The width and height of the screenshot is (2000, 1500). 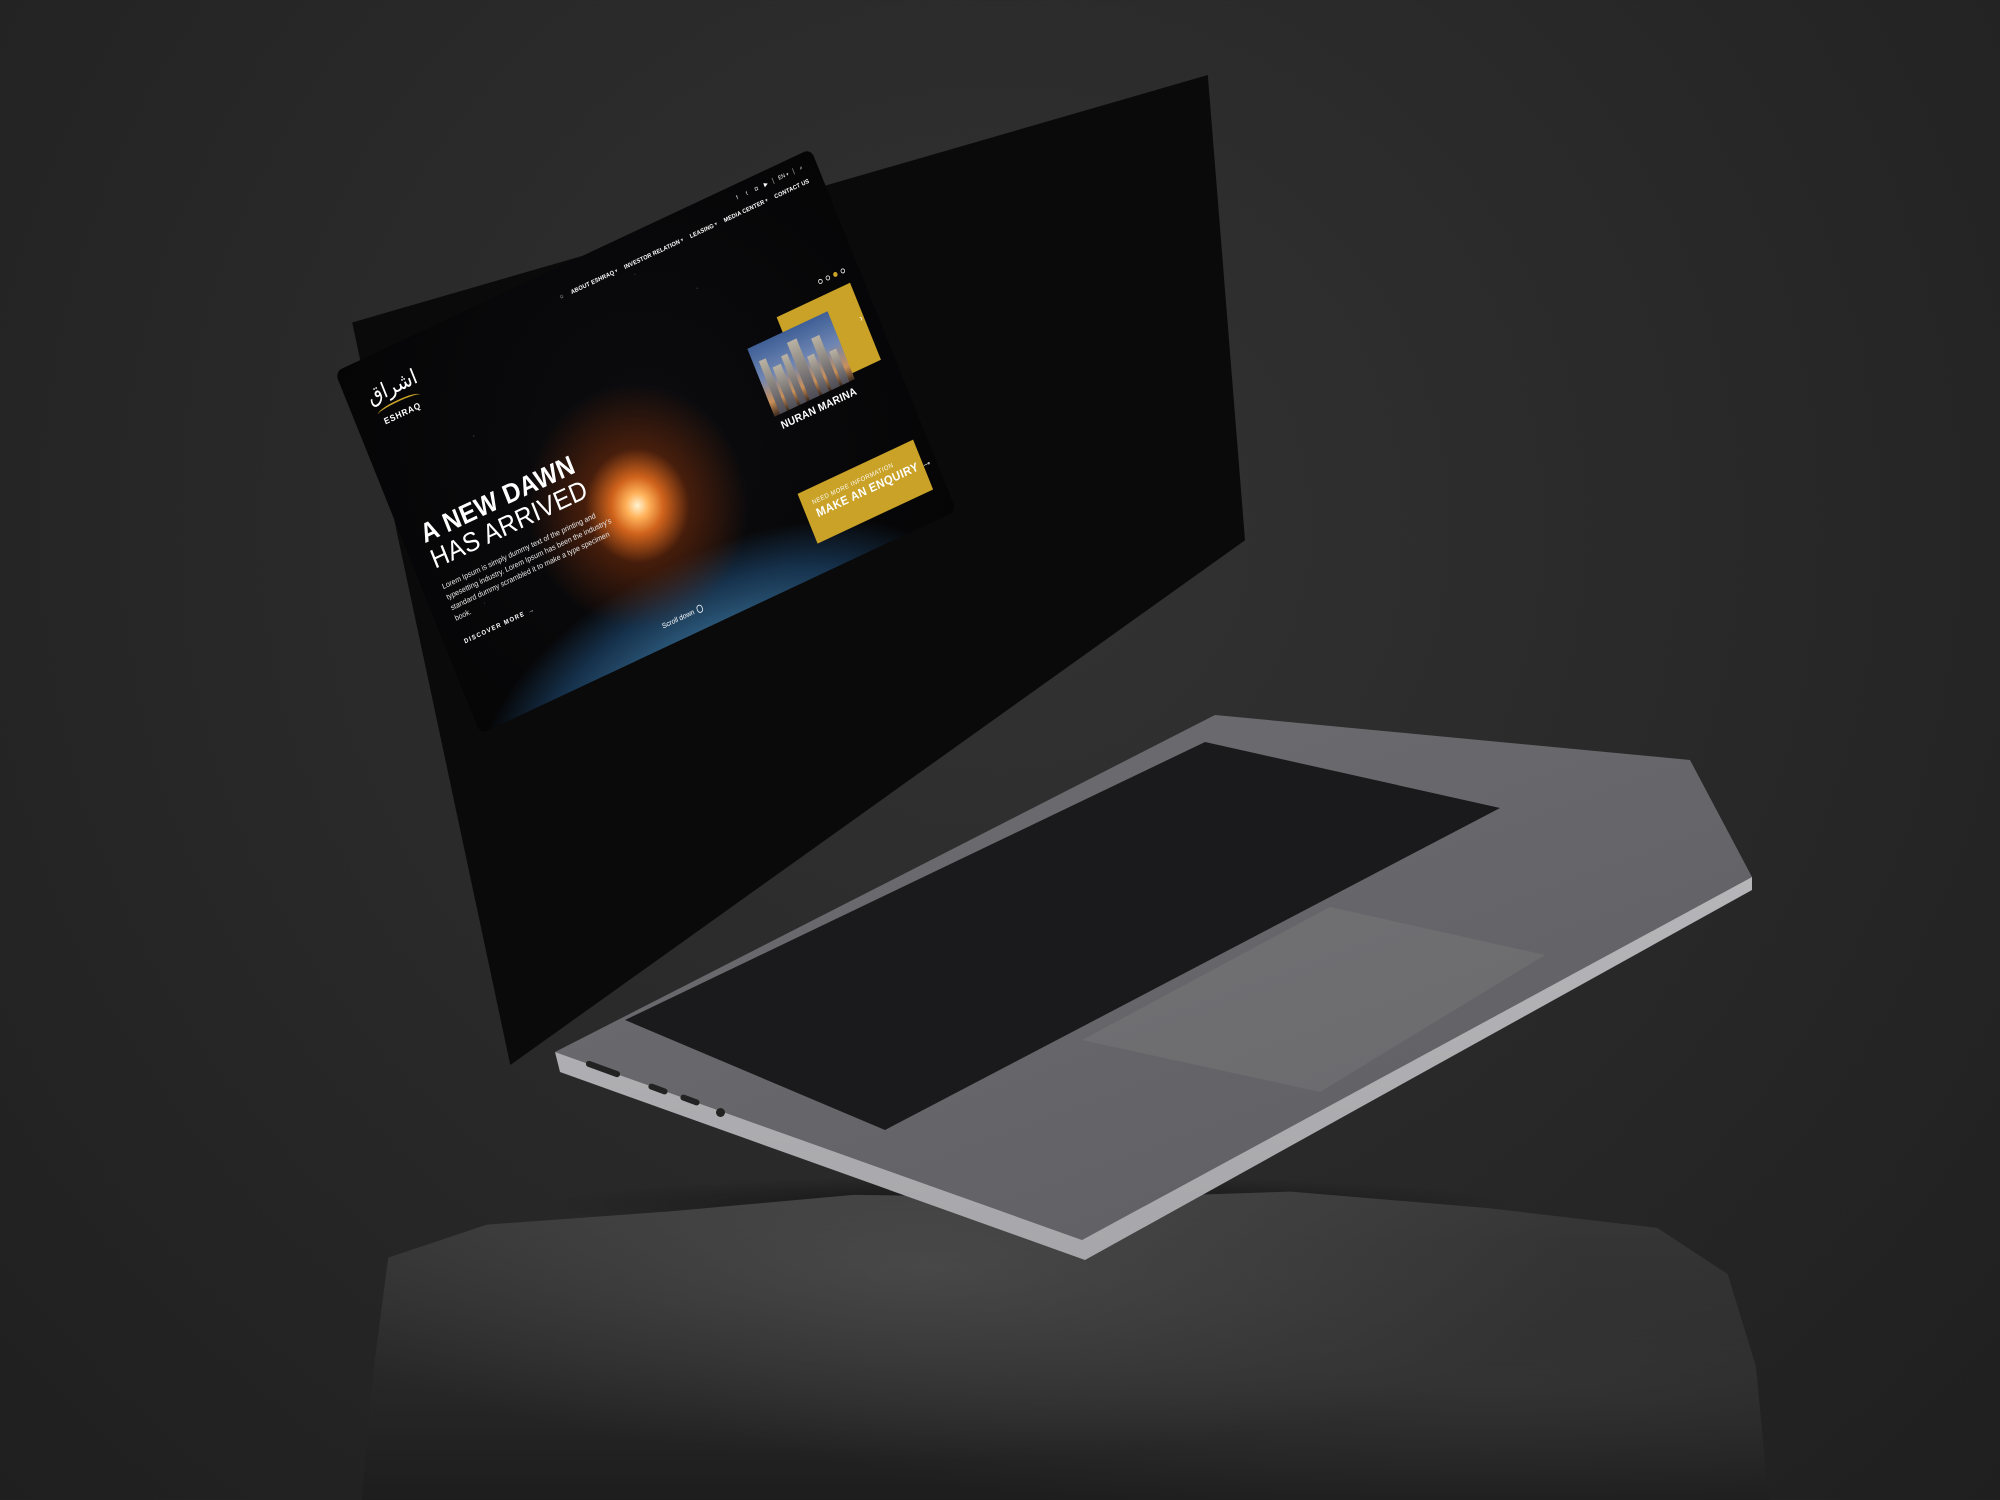 What do you see at coordinates (720, 1112) in the screenshot?
I see `headphone-jack` at bounding box center [720, 1112].